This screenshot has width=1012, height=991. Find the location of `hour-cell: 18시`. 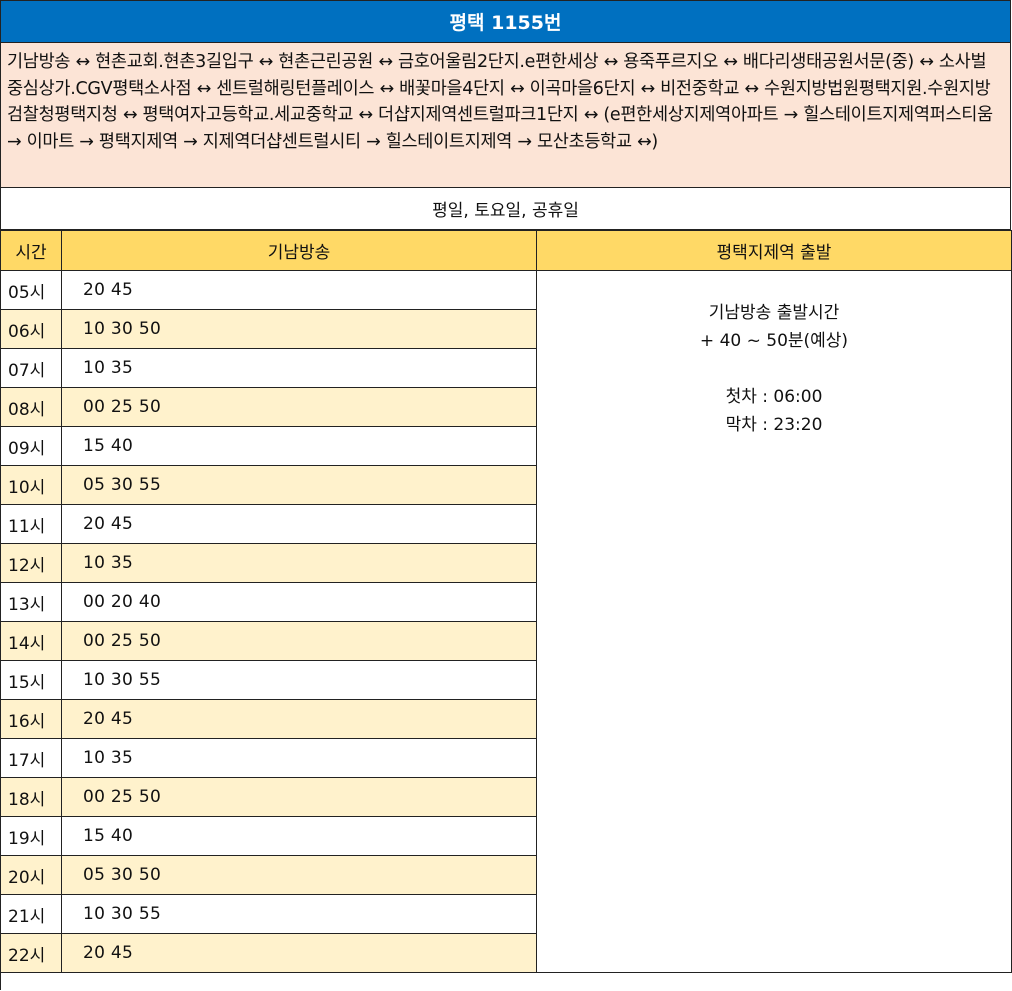

hour-cell: 18시 is located at coordinates (31, 797).